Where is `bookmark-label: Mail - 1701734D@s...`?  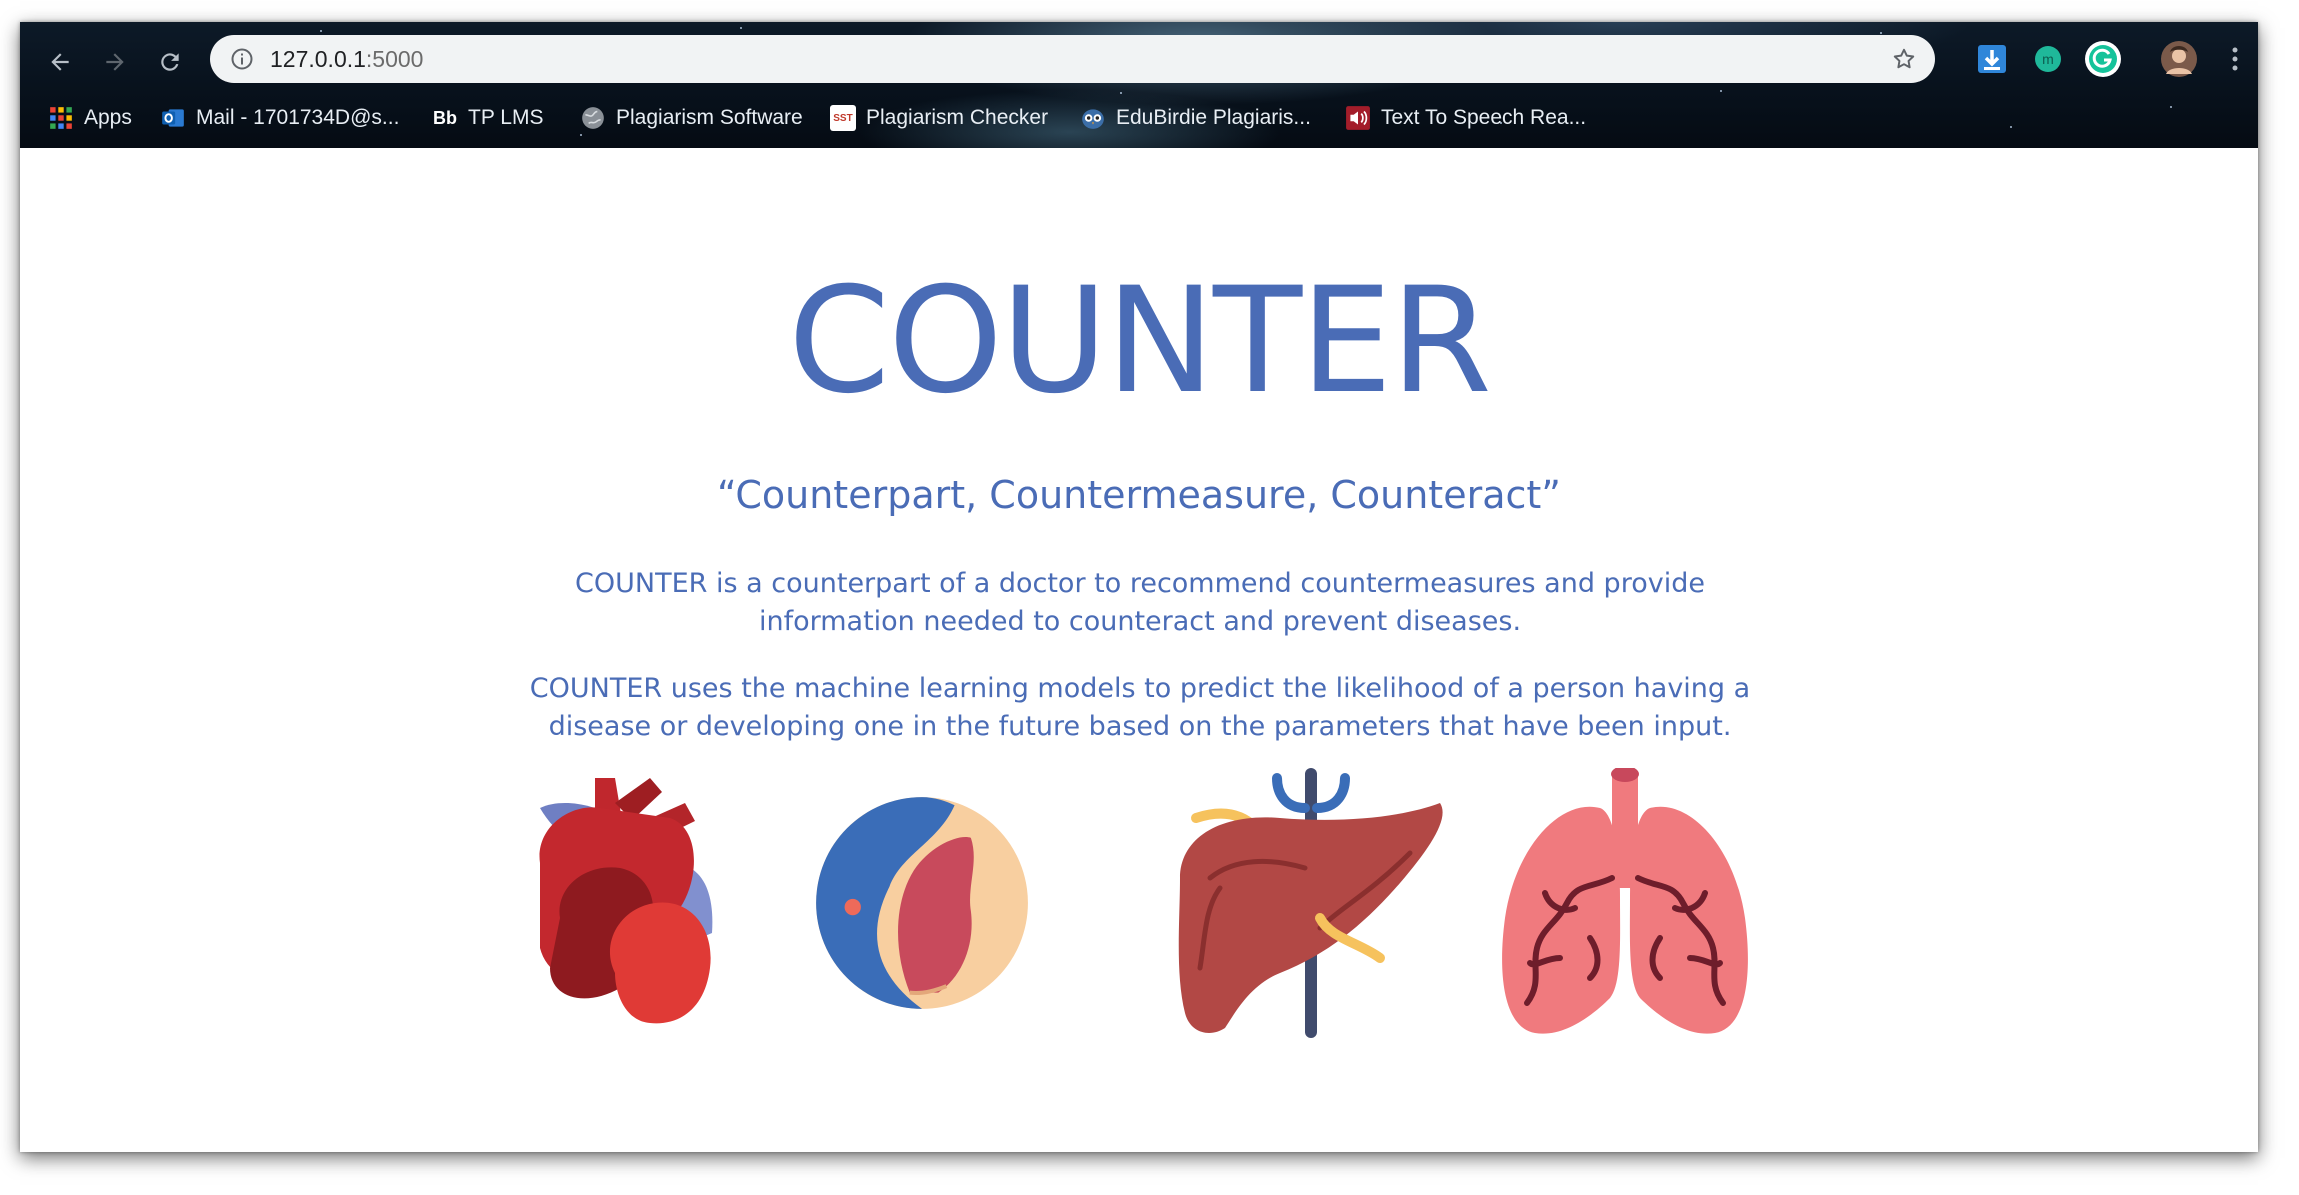
bookmark-label: Mail - 1701734D@s... is located at coordinates (298, 117).